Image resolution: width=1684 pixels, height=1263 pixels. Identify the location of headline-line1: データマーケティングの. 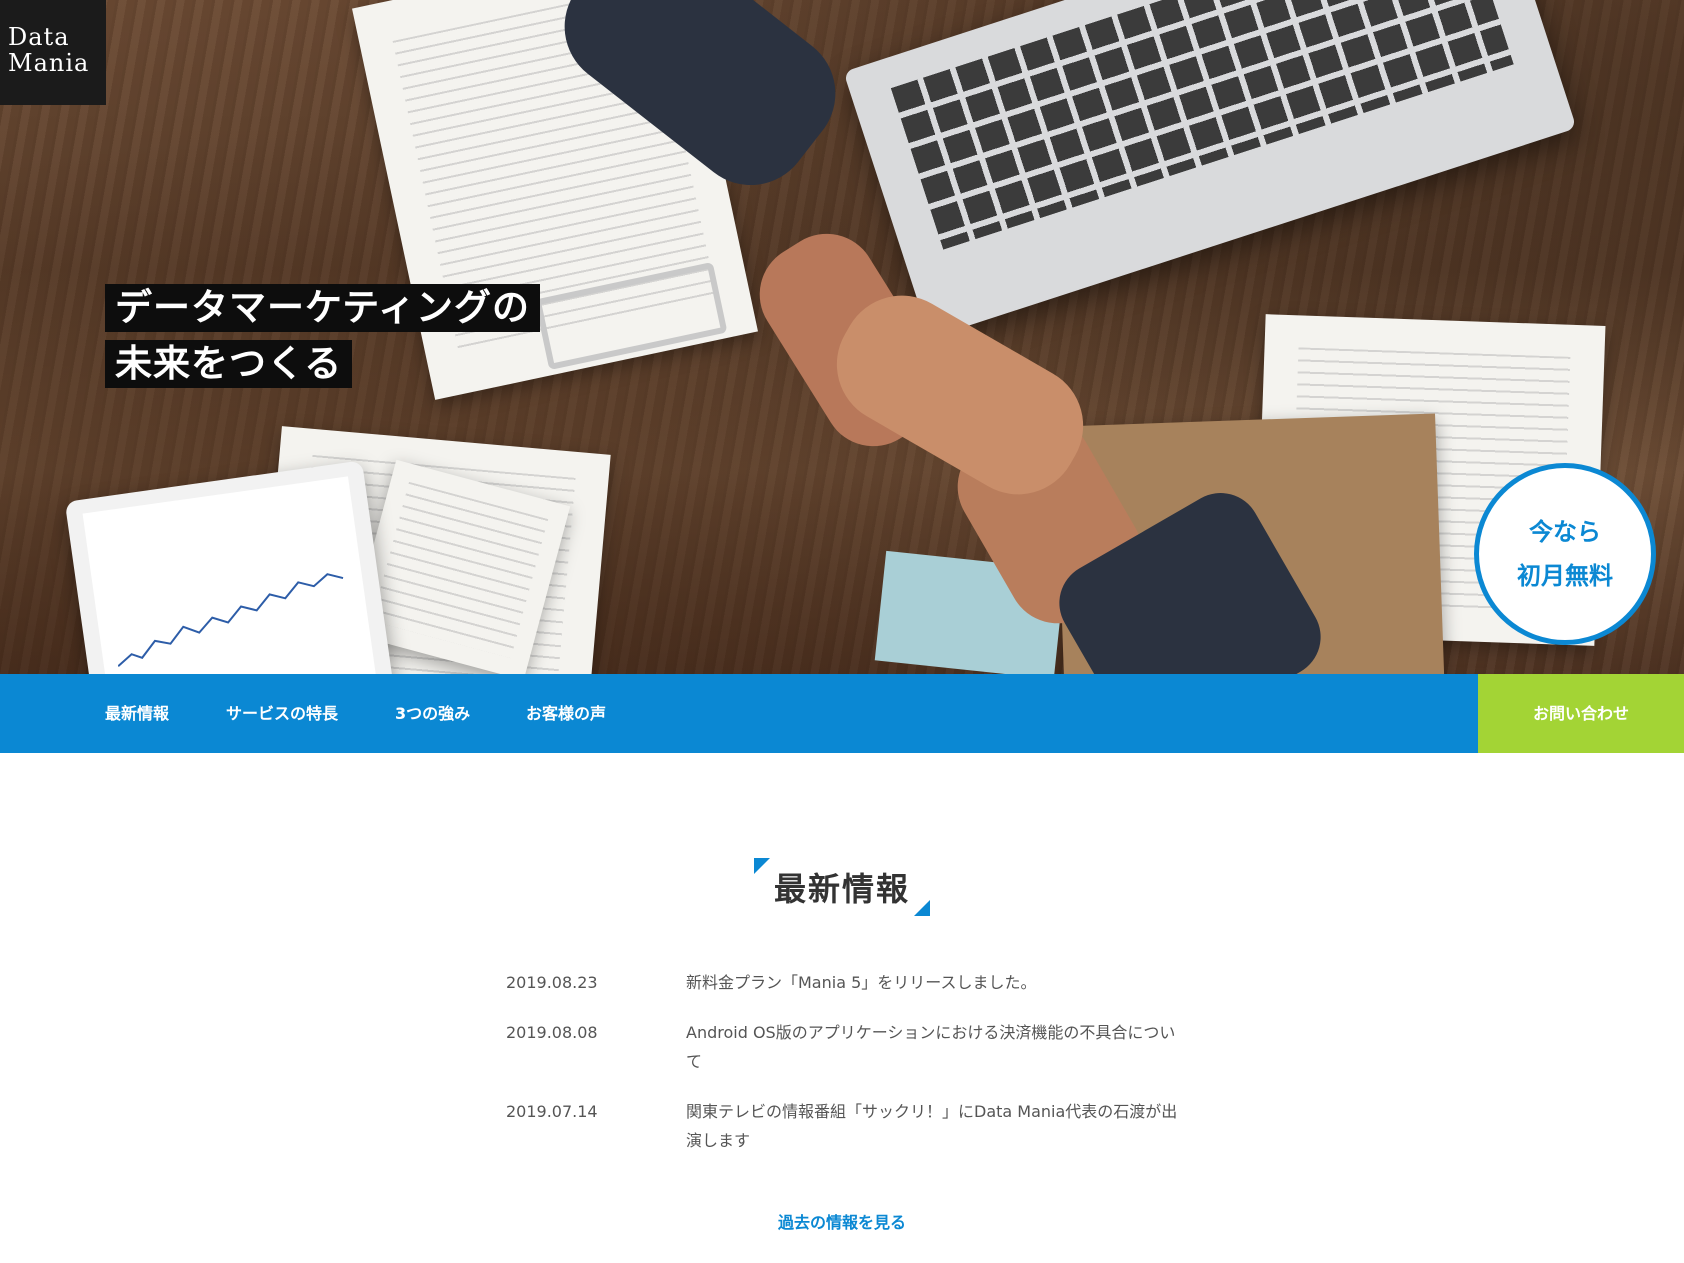
(323, 308).